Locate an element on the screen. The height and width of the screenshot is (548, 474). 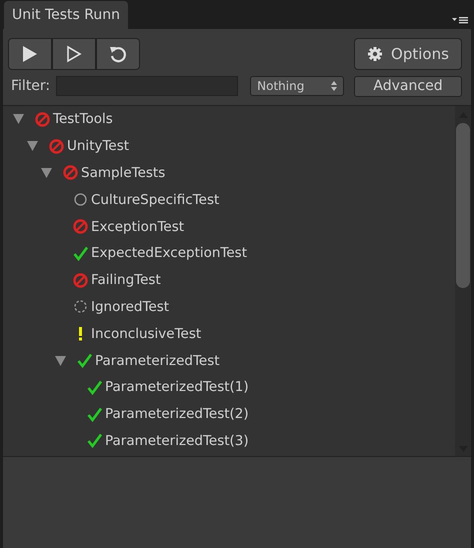
scrollbar is located at coordinates (463, 281).